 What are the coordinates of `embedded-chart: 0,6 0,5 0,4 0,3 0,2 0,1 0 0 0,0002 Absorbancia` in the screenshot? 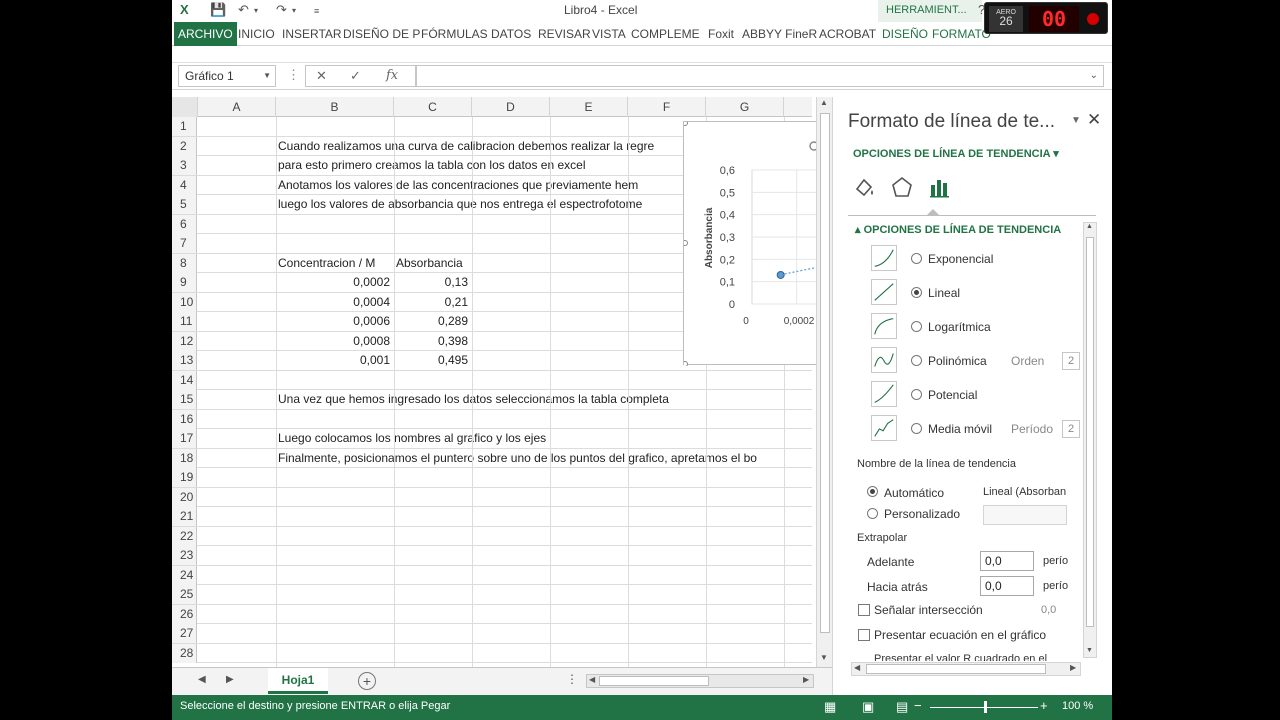 It's located at (751, 243).